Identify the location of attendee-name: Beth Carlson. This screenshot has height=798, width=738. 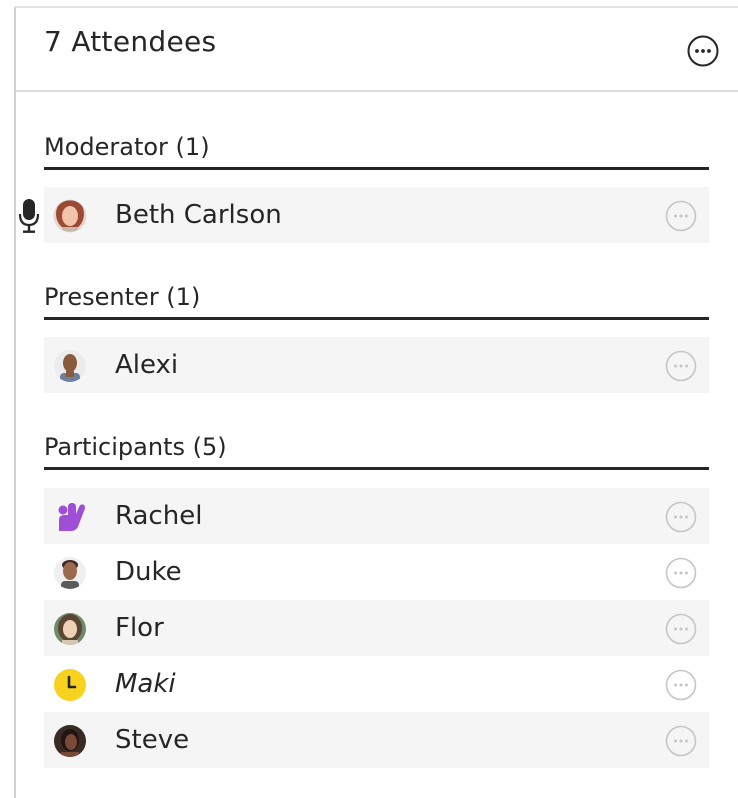
(198, 215).